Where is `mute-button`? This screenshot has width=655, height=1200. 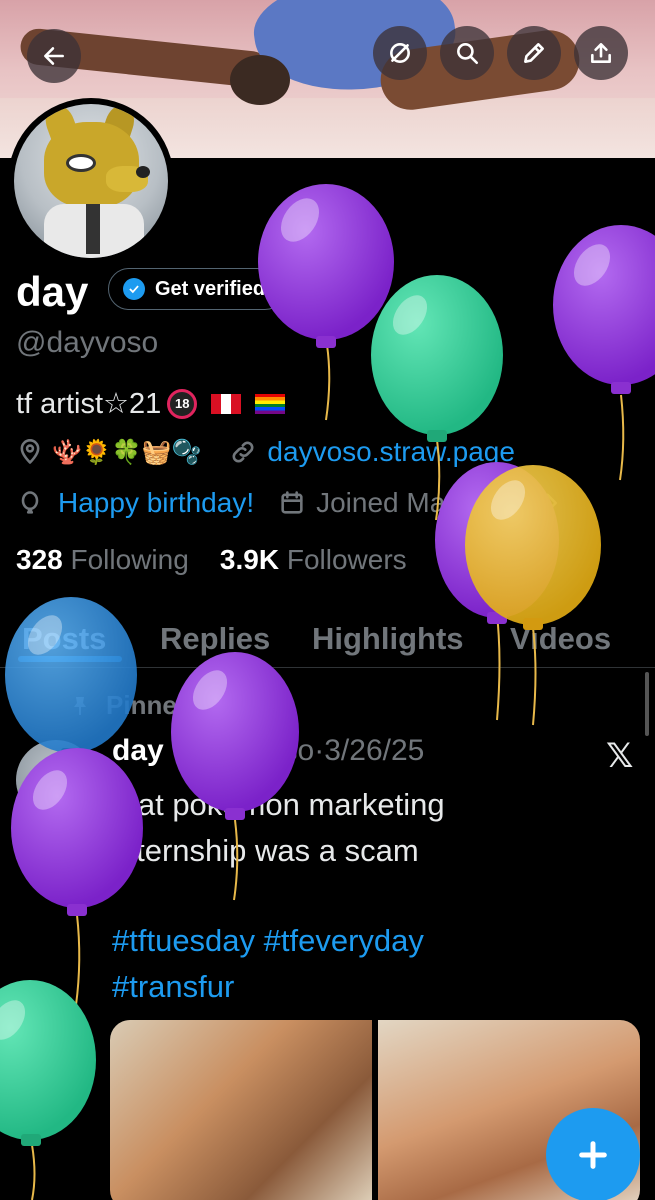
mute-button is located at coordinates (400, 53).